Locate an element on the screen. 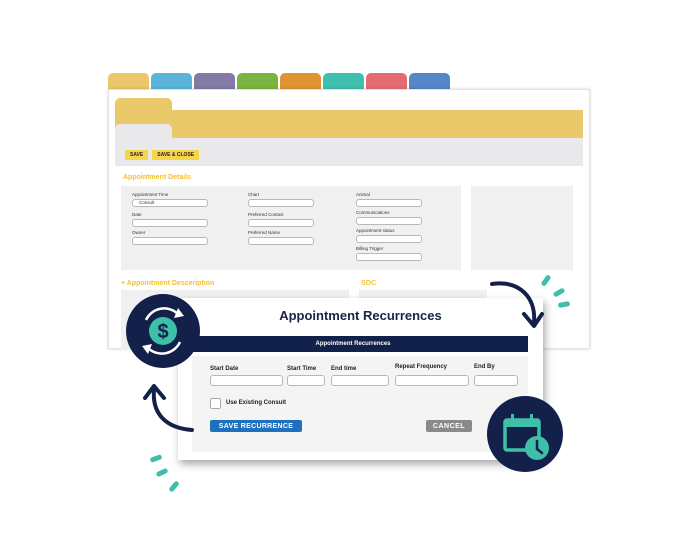  field-end-time: End time is located at coordinates (360, 376).